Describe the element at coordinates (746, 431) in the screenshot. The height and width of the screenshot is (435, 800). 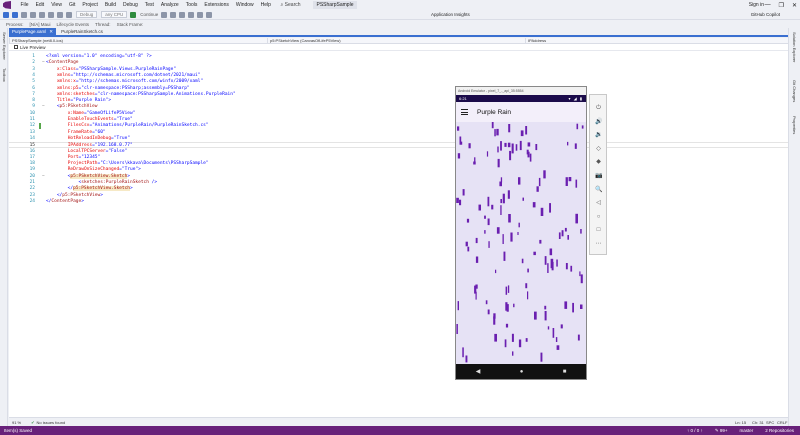
I see `branch-name: master` at that location.